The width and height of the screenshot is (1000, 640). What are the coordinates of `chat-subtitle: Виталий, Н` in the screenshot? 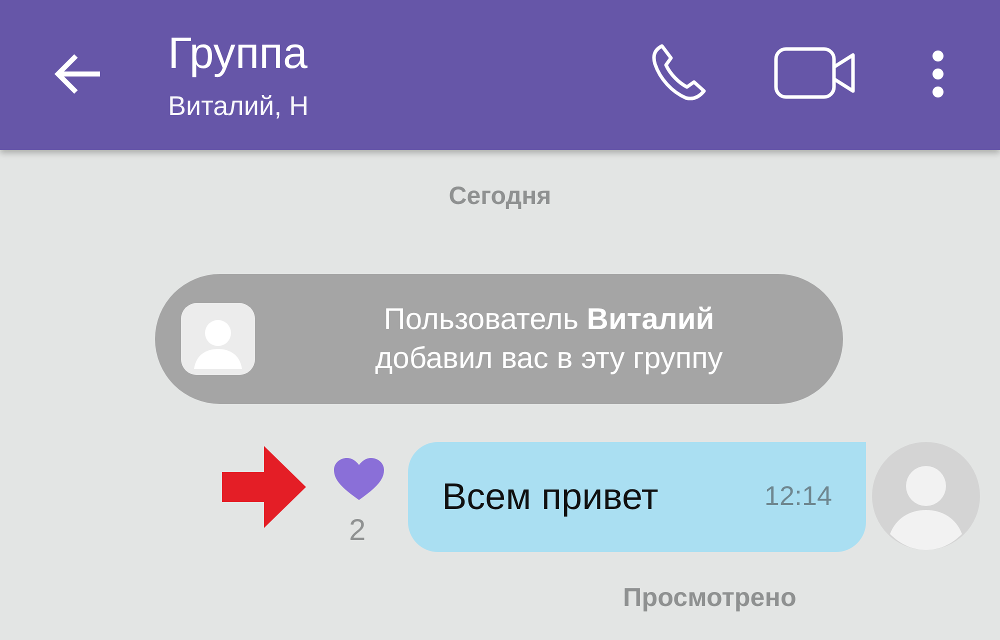 It's located at (238, 106).